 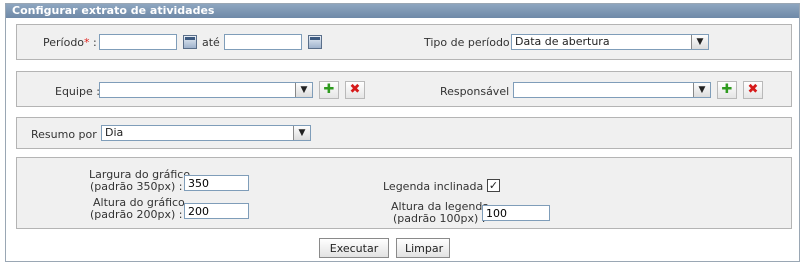 What do you see at coordinates (516, 213) in the screenshot?
I see `altura-legenda-input` at bounding box center [516, 213].